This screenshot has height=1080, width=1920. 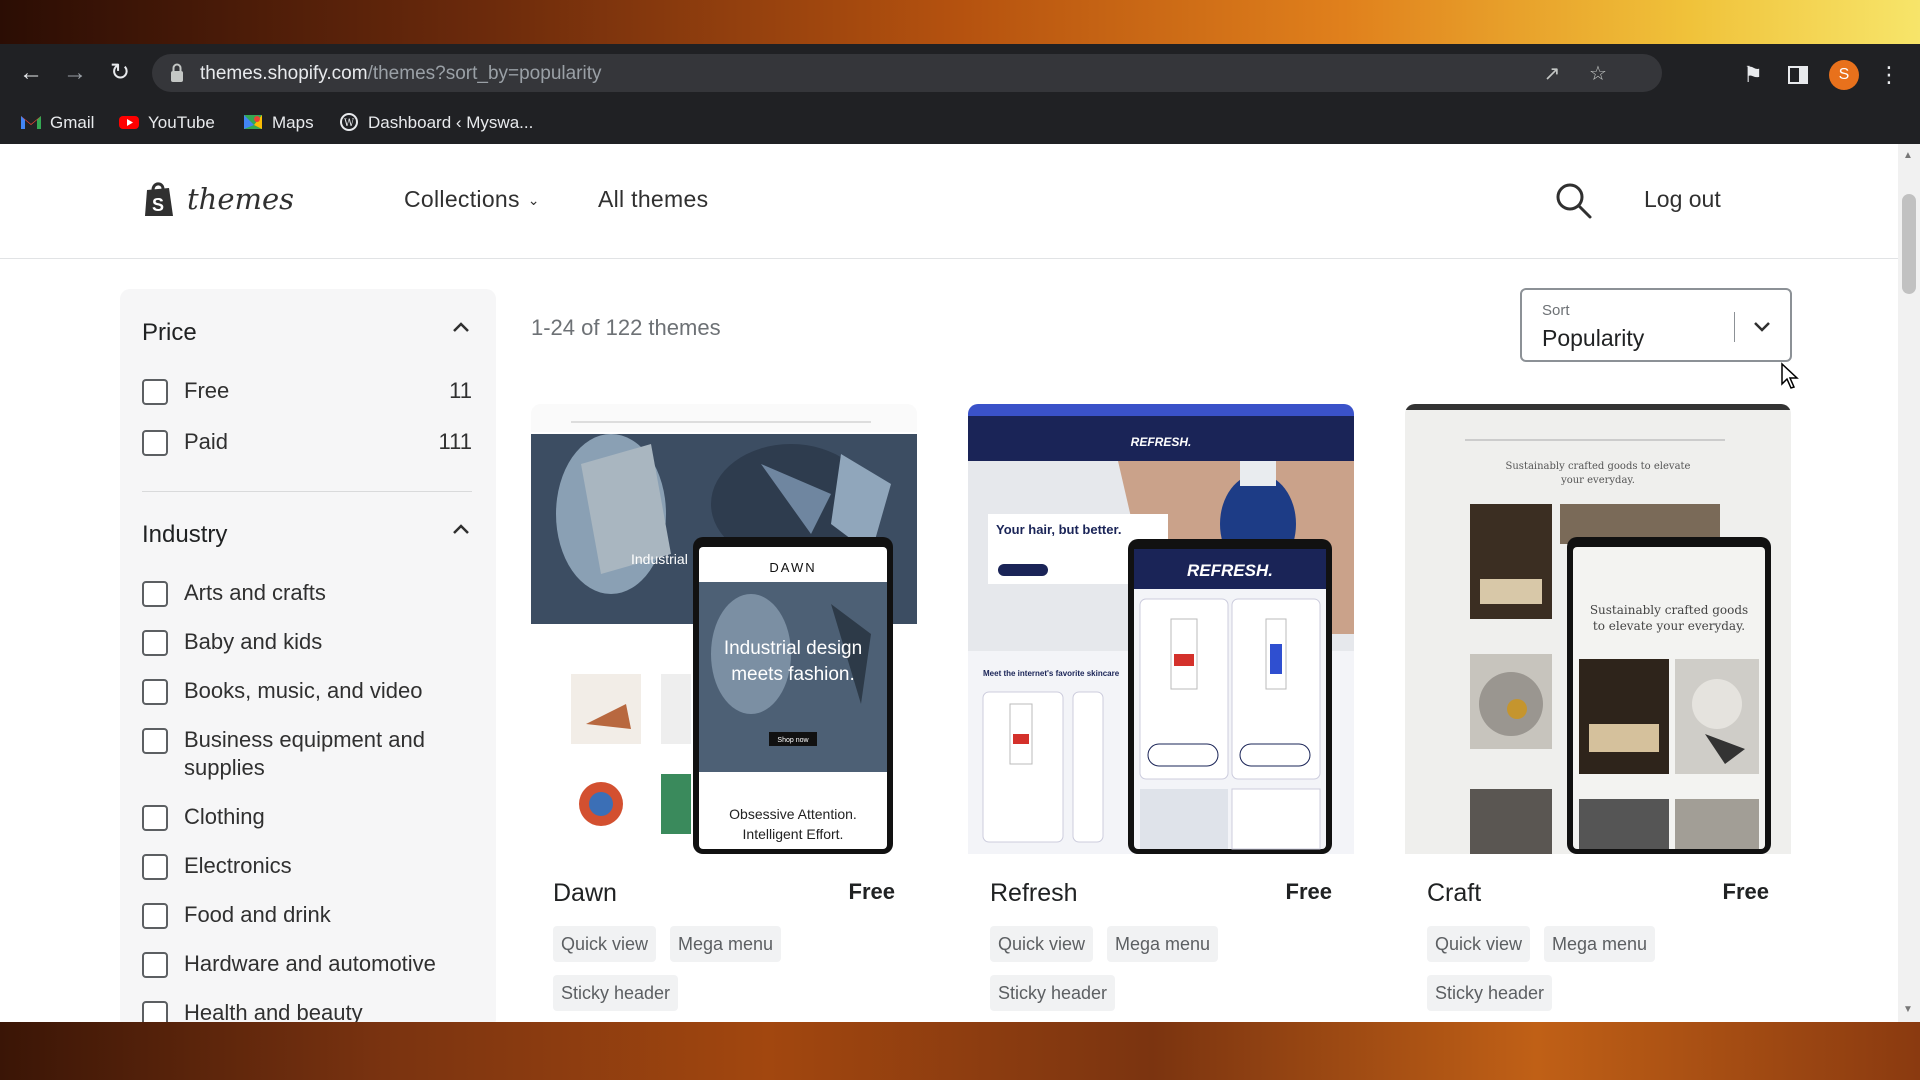 I want to click on filter-label: Paid, so click(x=206, y=441).